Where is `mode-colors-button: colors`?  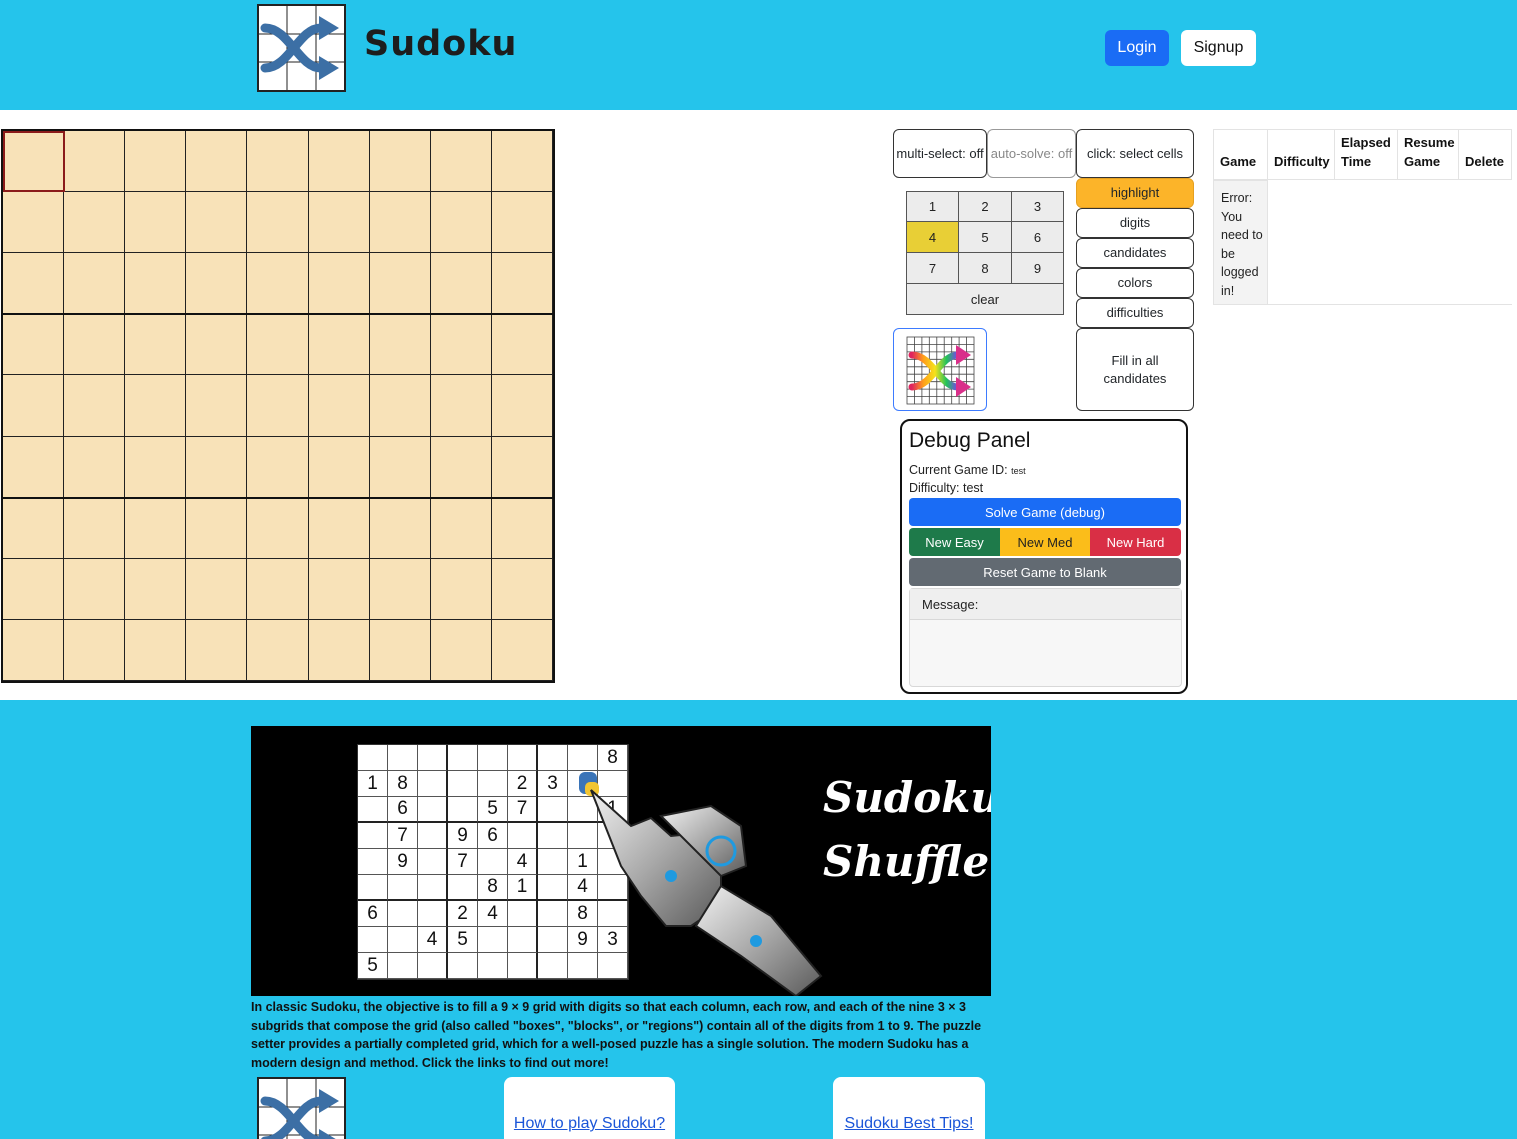
mode-colors-button: colors is located at coordinates (1135, 283).